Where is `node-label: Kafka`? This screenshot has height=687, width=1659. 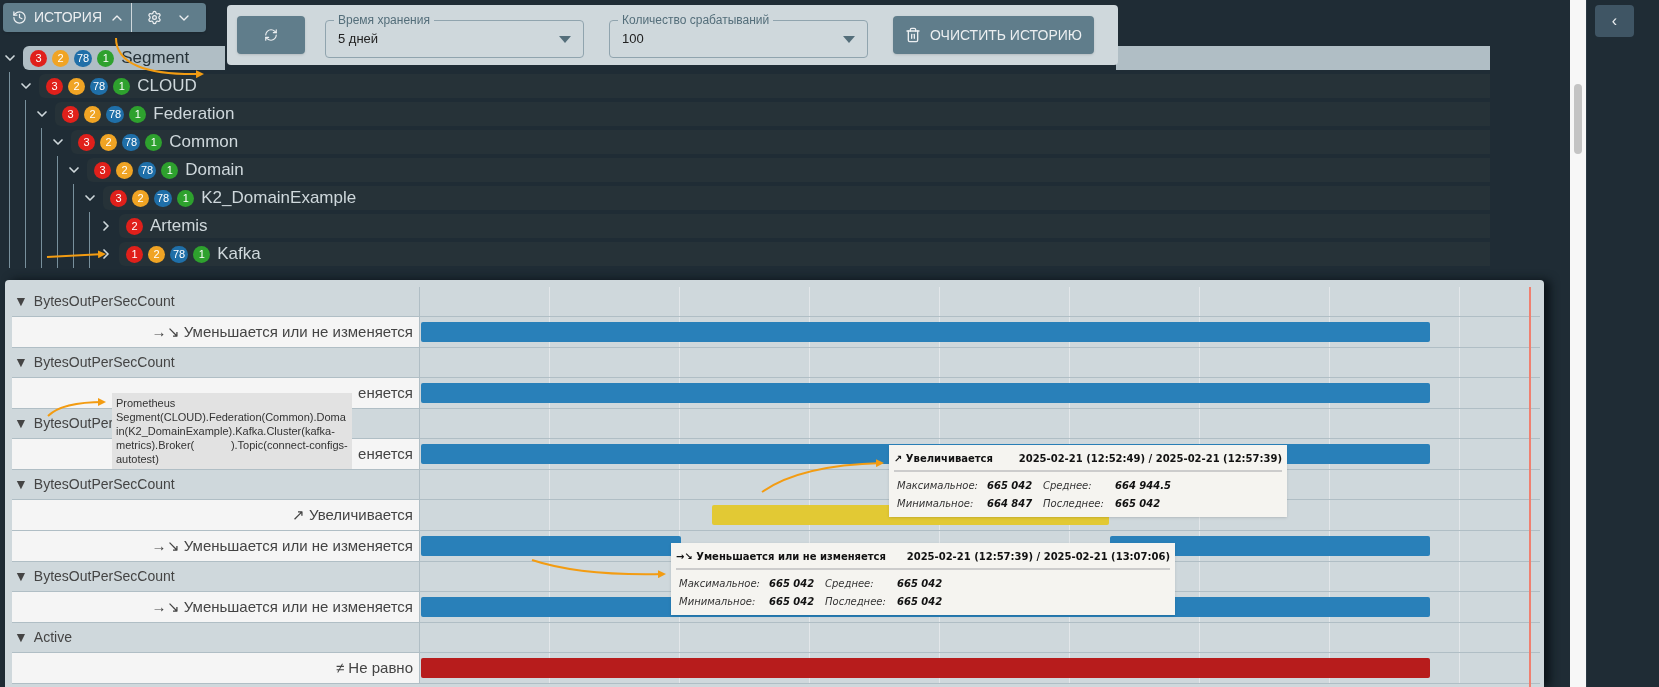 node-label: Kafka is located at coordinates (239, 254).